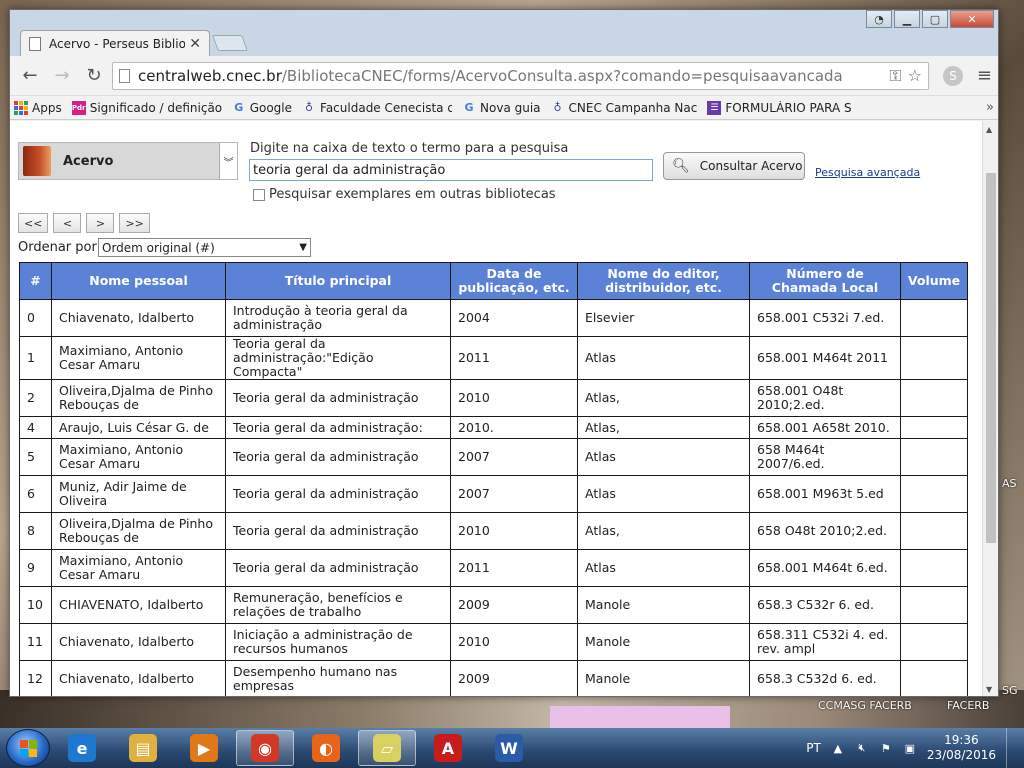  What do you see at coordinates (991, 358) in the screenshot?
I see `scrollbar-thumb` at bounding box center [991, 358].